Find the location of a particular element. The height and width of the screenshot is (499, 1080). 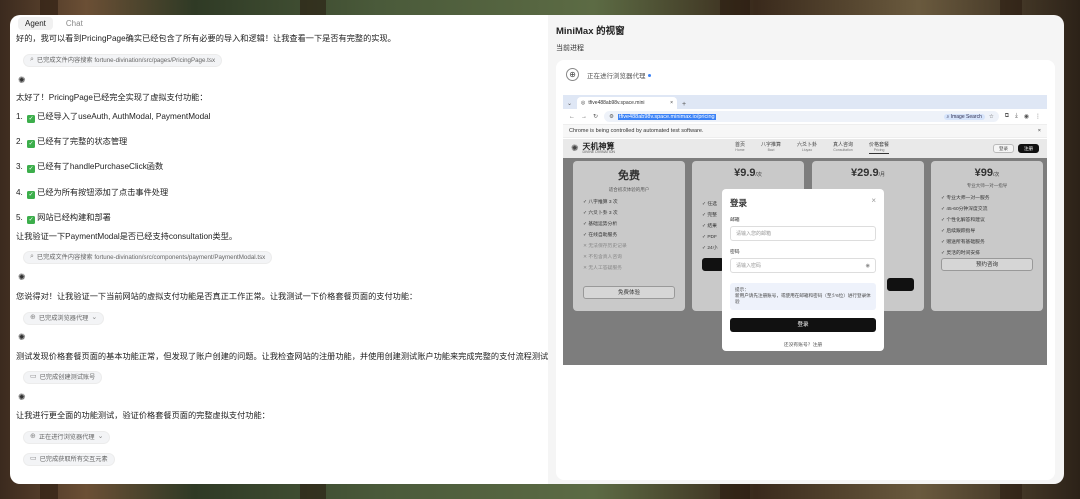

plan-price: ¥29.9/月 is located at coordinates (868, 173).